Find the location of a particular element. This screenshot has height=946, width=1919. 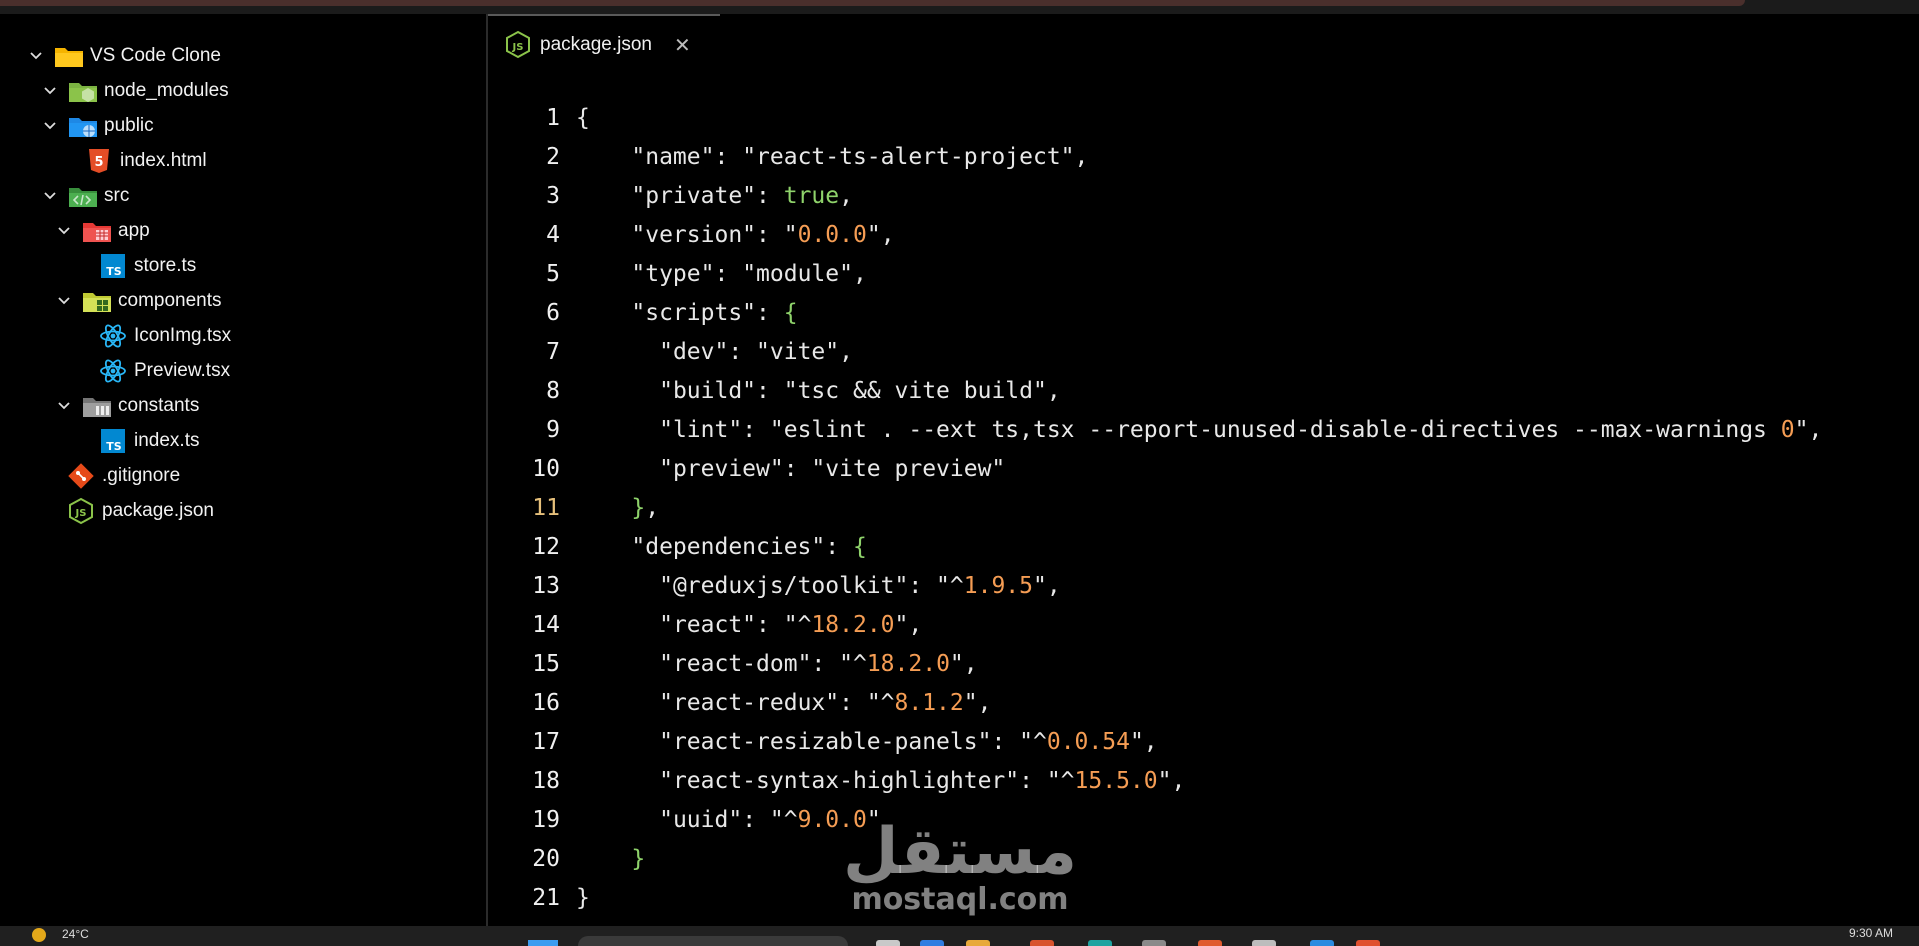

code-line: 16 "react-redux": "^8.1.2", is located at coordinates (739, 702).